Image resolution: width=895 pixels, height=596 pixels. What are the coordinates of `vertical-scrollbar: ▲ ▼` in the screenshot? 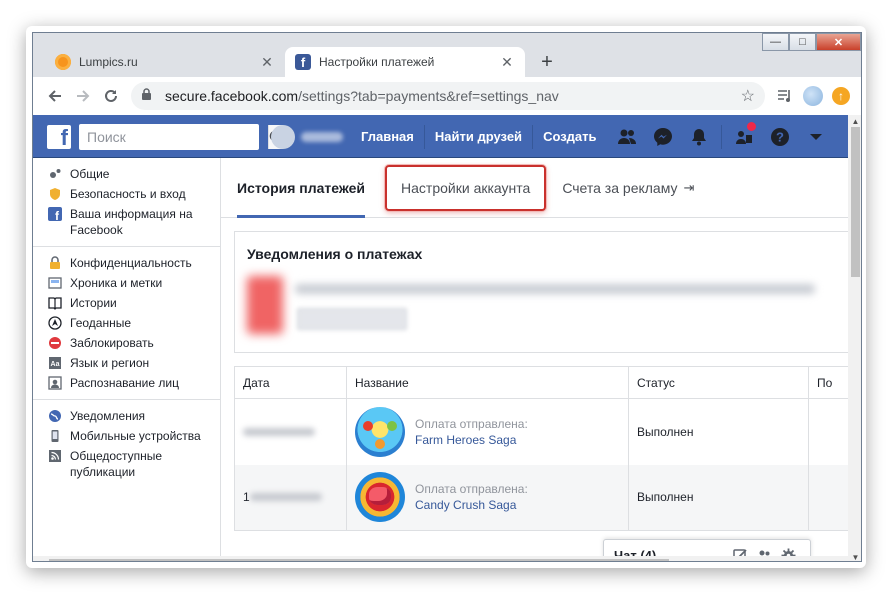 It's located at (854, 338).